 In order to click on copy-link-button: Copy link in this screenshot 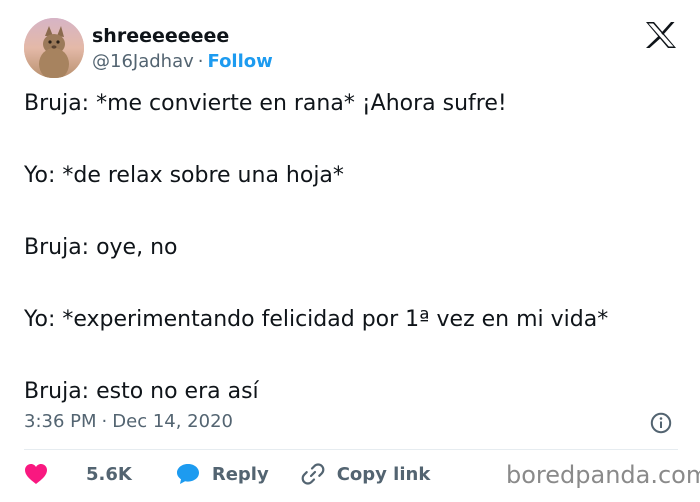, I will do `click(366, 474)`.